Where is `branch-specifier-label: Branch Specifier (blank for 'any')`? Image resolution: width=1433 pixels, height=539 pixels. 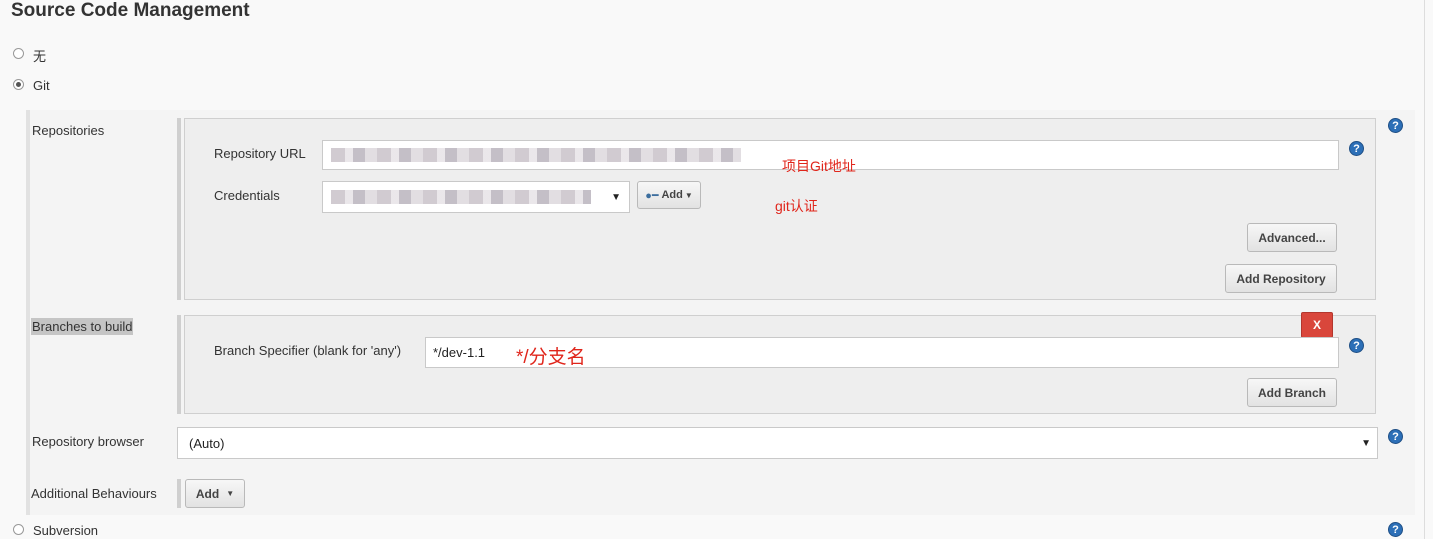 branch-specifier-label: Branch Specifier (blank for 'any') is located at coordinates (308, 350).